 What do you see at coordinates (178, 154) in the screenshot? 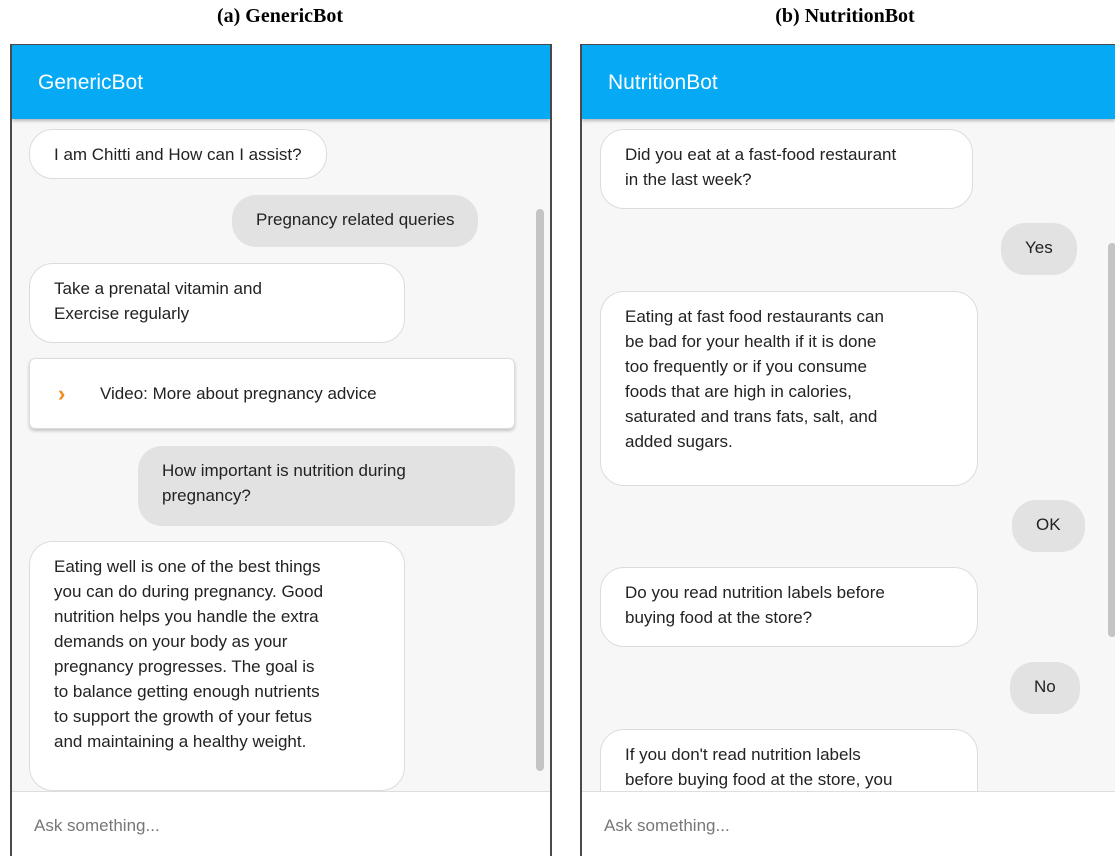
I see `bot-message: I am Chitti and How can I assist?` at bounding box center [178, 154].